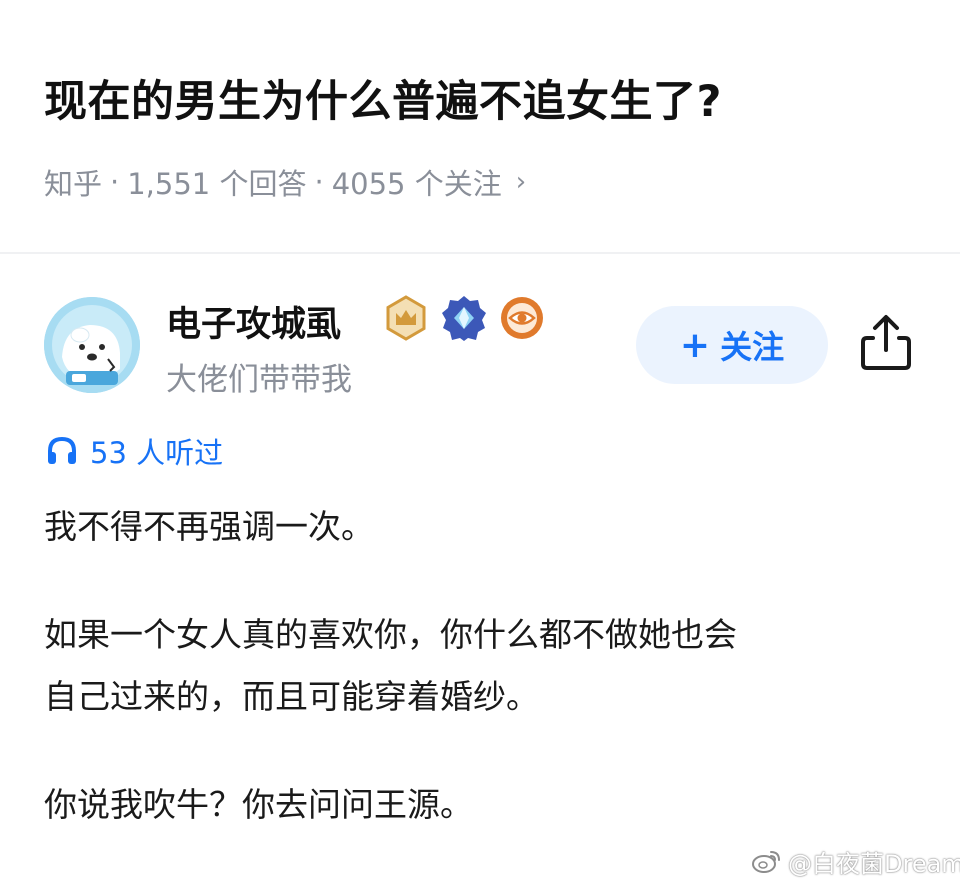 This screenshot has height=885, width=960. I want to click on plus-icon: +, so click(695, 345).